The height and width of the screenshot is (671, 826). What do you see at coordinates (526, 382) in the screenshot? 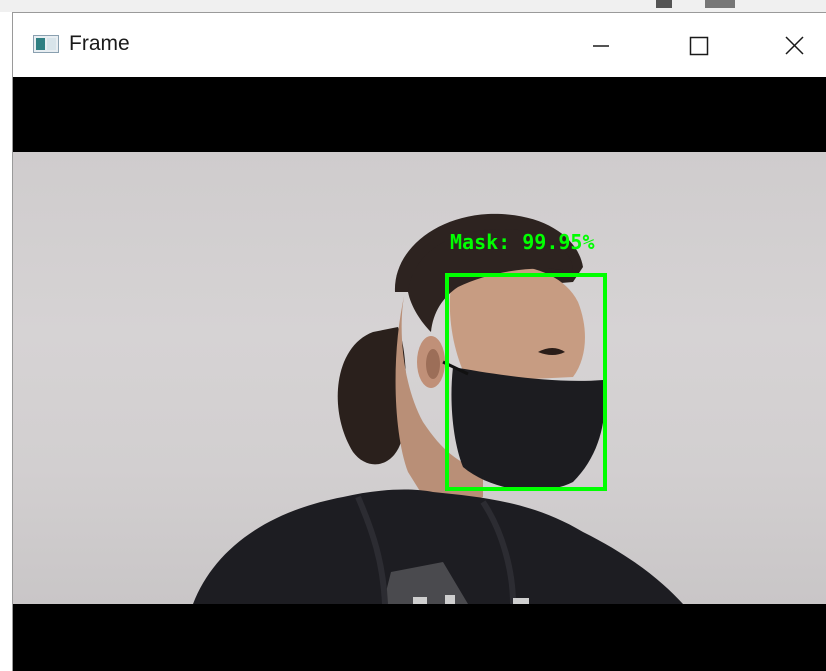
I see `detection-bounding-box` at bounding box center [526, 382].